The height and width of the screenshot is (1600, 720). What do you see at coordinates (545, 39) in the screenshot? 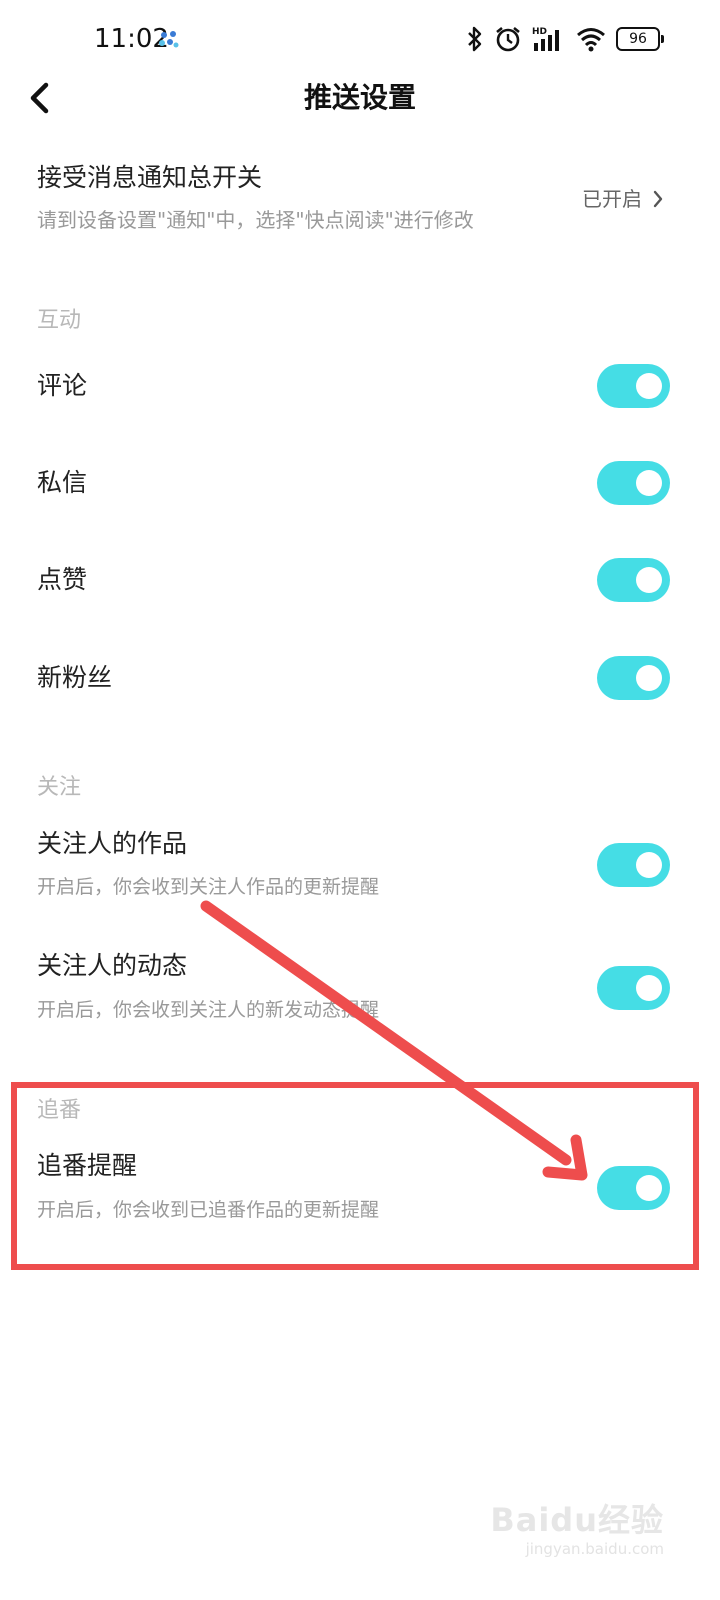
I see `hd-signal-icon: HD` at bounding box center [545, 39].